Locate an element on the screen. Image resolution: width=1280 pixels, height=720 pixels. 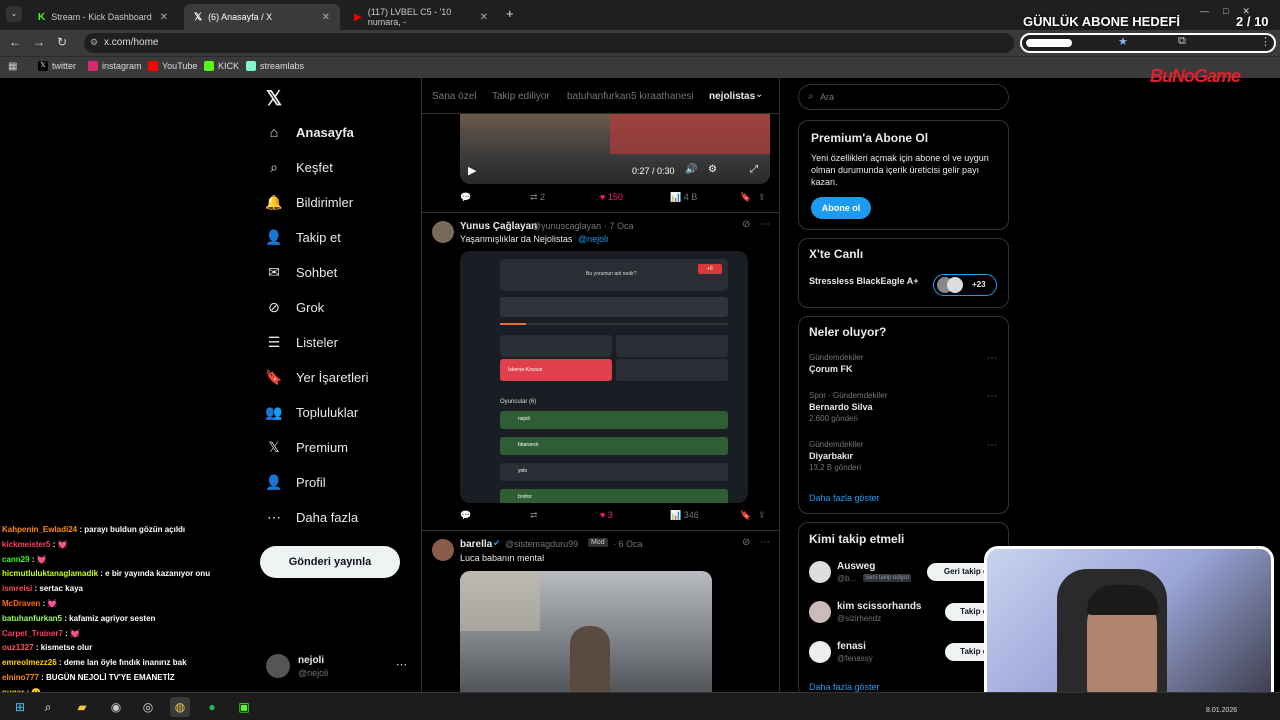
play-icon: ▶ is located at coordinates (472, 170).